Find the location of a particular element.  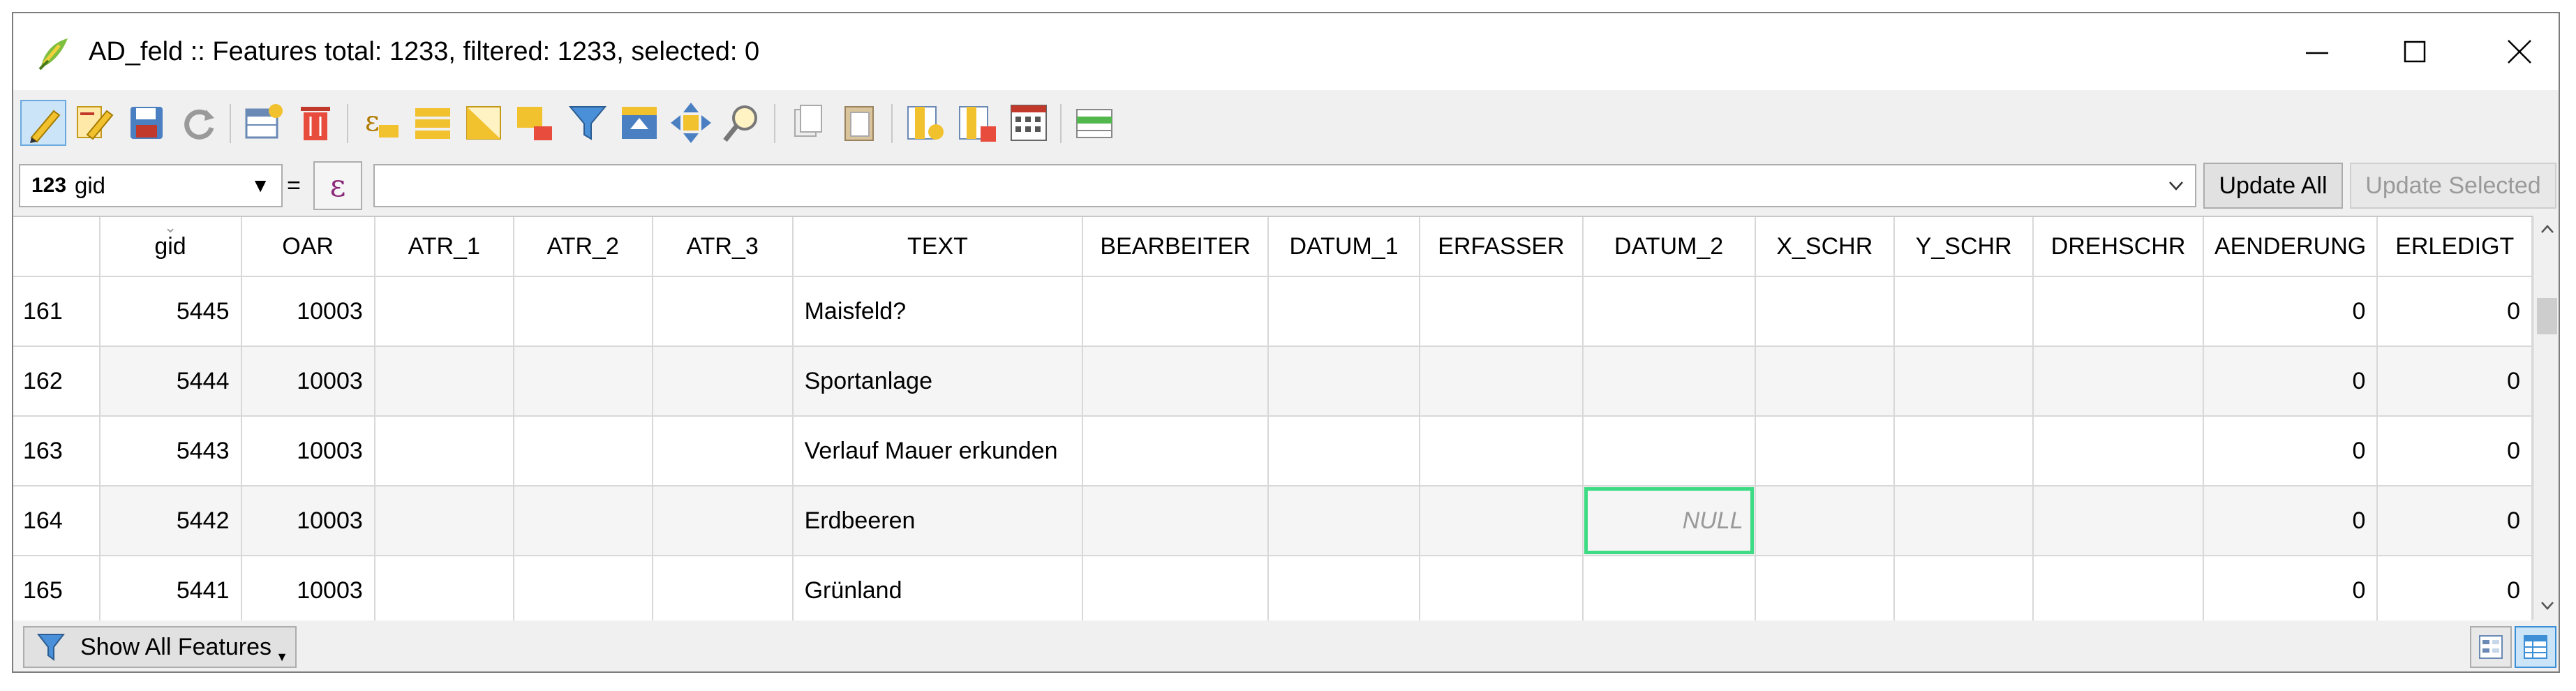

move-selection-top-button is located at coordinates (639, 123).